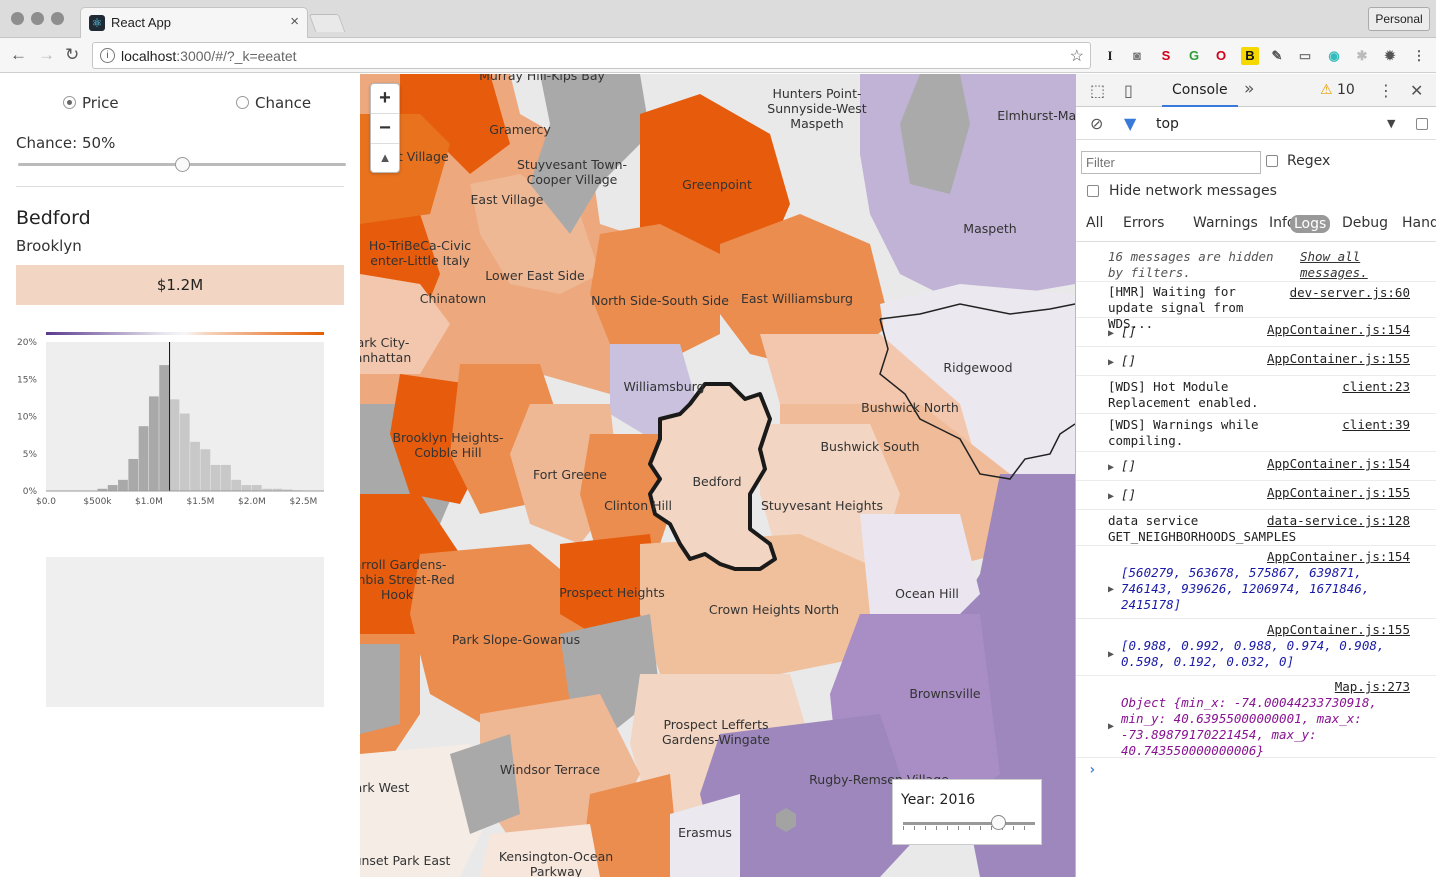 This screenshot has width=1436, height=877. I want to click on neighborhood-label: Windsor Terrace, so click(550, 769).